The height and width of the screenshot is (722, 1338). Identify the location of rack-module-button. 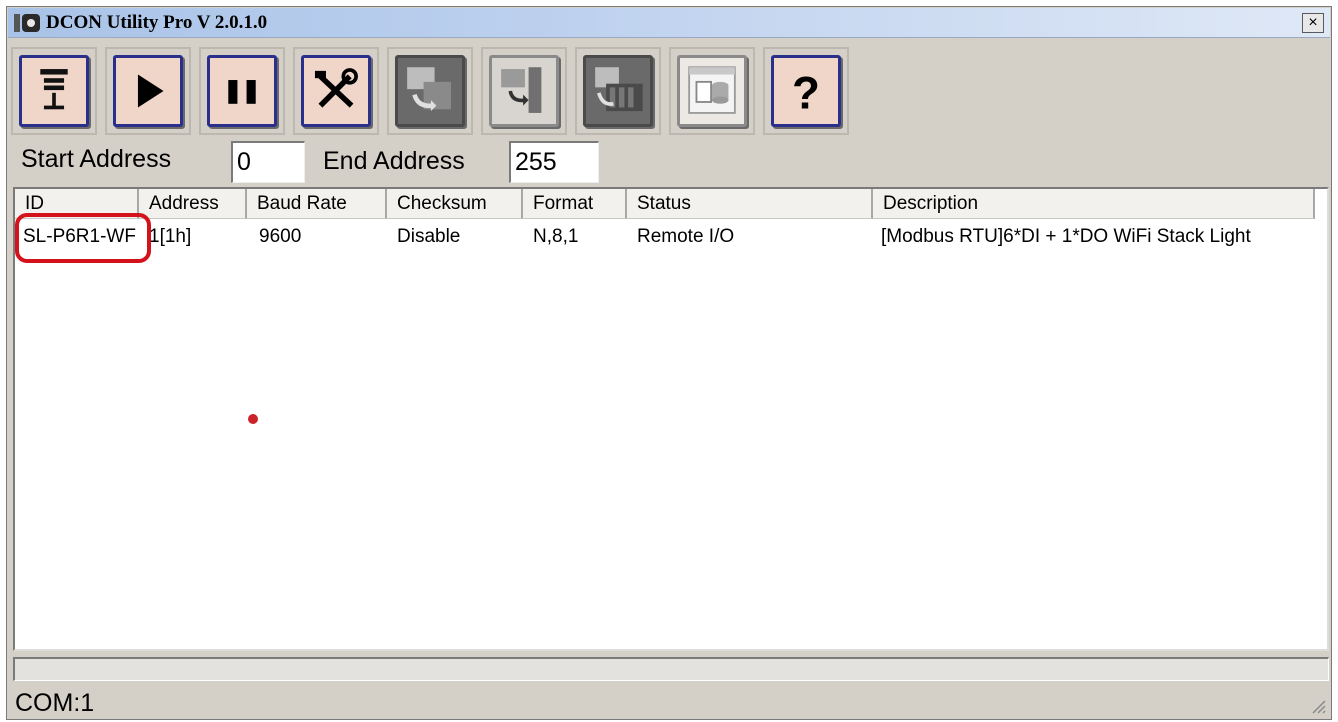
(618, 91).